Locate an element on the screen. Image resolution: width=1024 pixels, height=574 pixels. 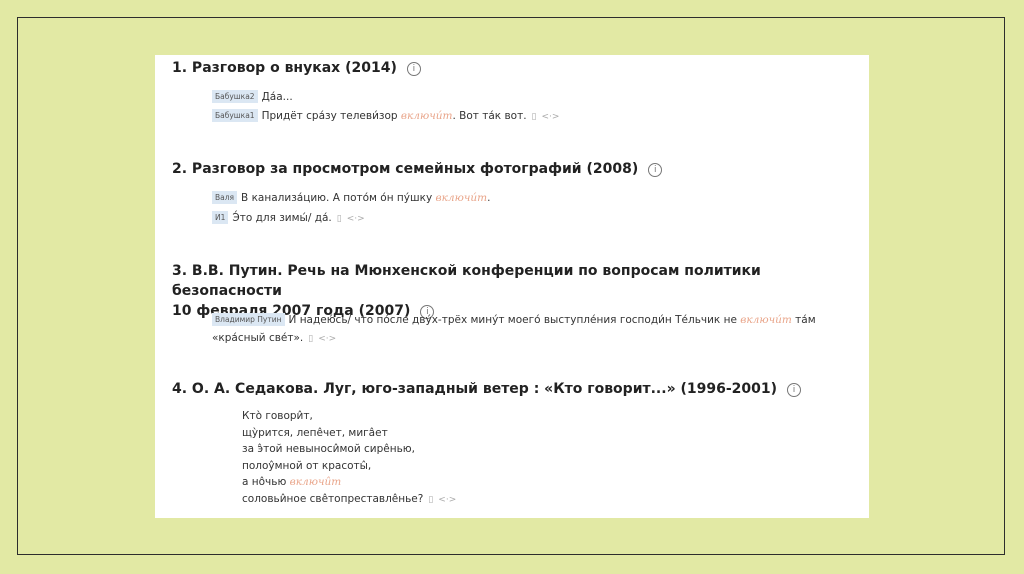
speaker-badge: Валя is located at coordinates (225, 197).